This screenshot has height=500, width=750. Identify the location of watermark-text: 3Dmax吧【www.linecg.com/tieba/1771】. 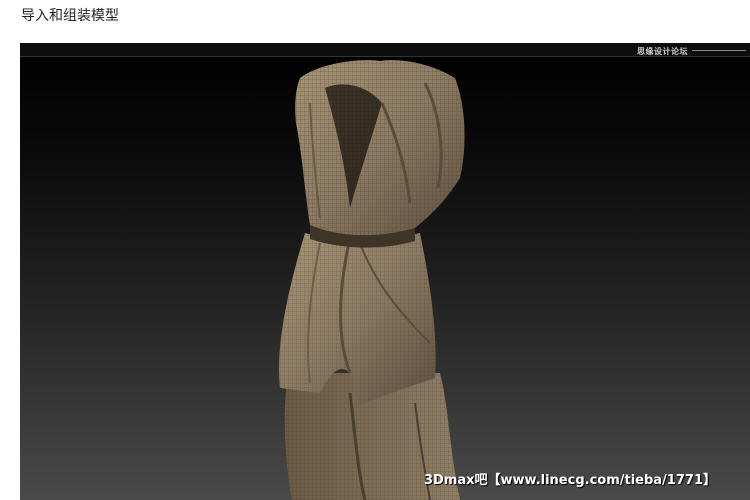
(569, 480).